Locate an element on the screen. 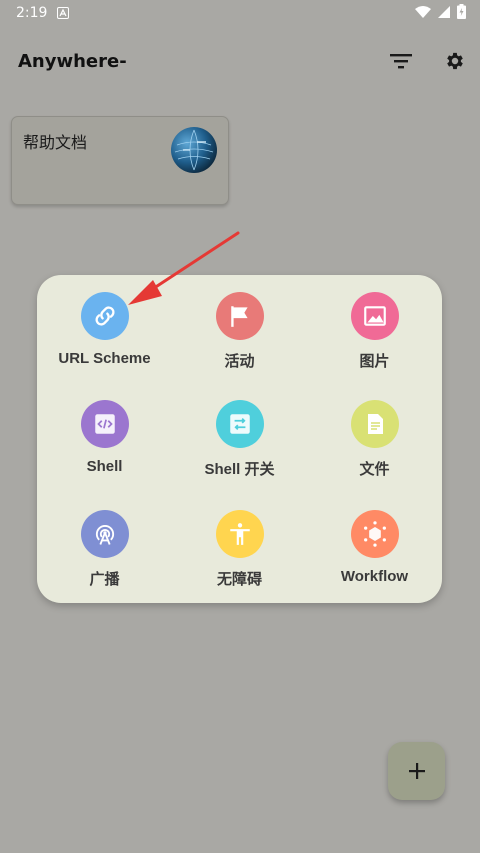 This screenshot has height=853, width=480. status-right is located at coordinates (440, 13).